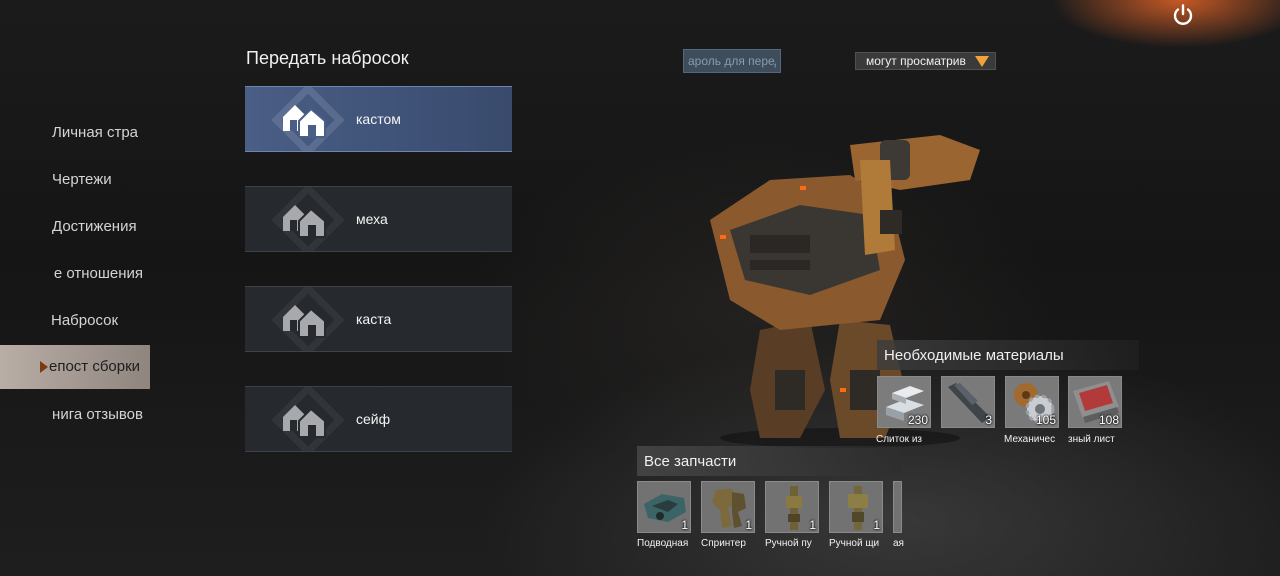 The image size is (1280, 576). Describe the element at coordinates (1091, 439) in the screenshot. I see `material-name: зный лист` at that location.